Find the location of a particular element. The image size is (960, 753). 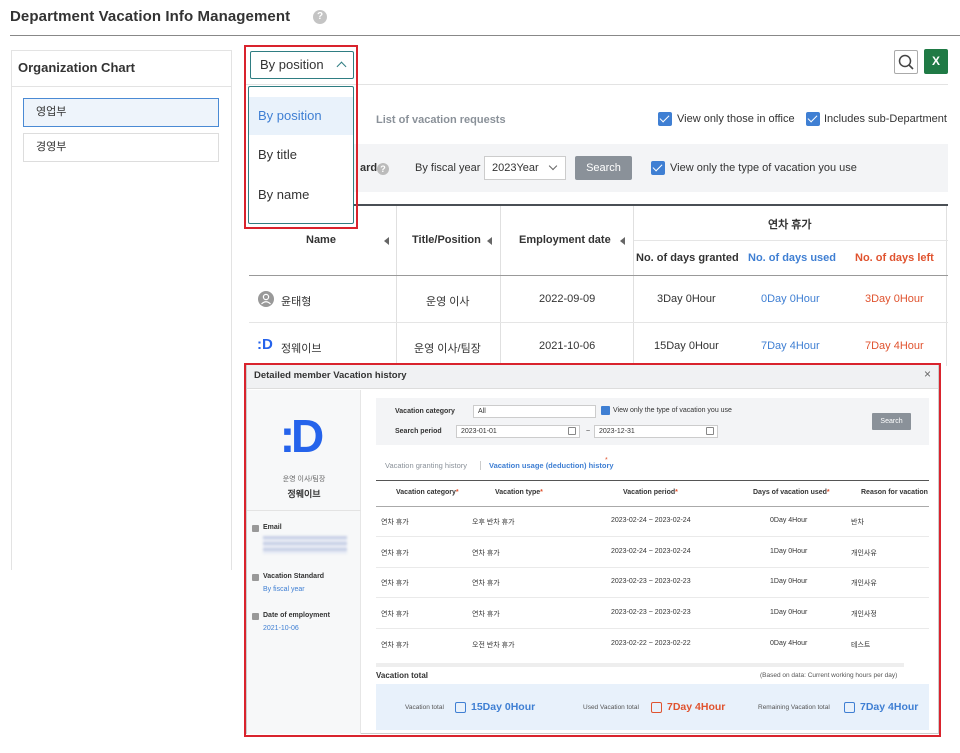

days-left: 7Day 4Hour is located at coordinates (894, 346).